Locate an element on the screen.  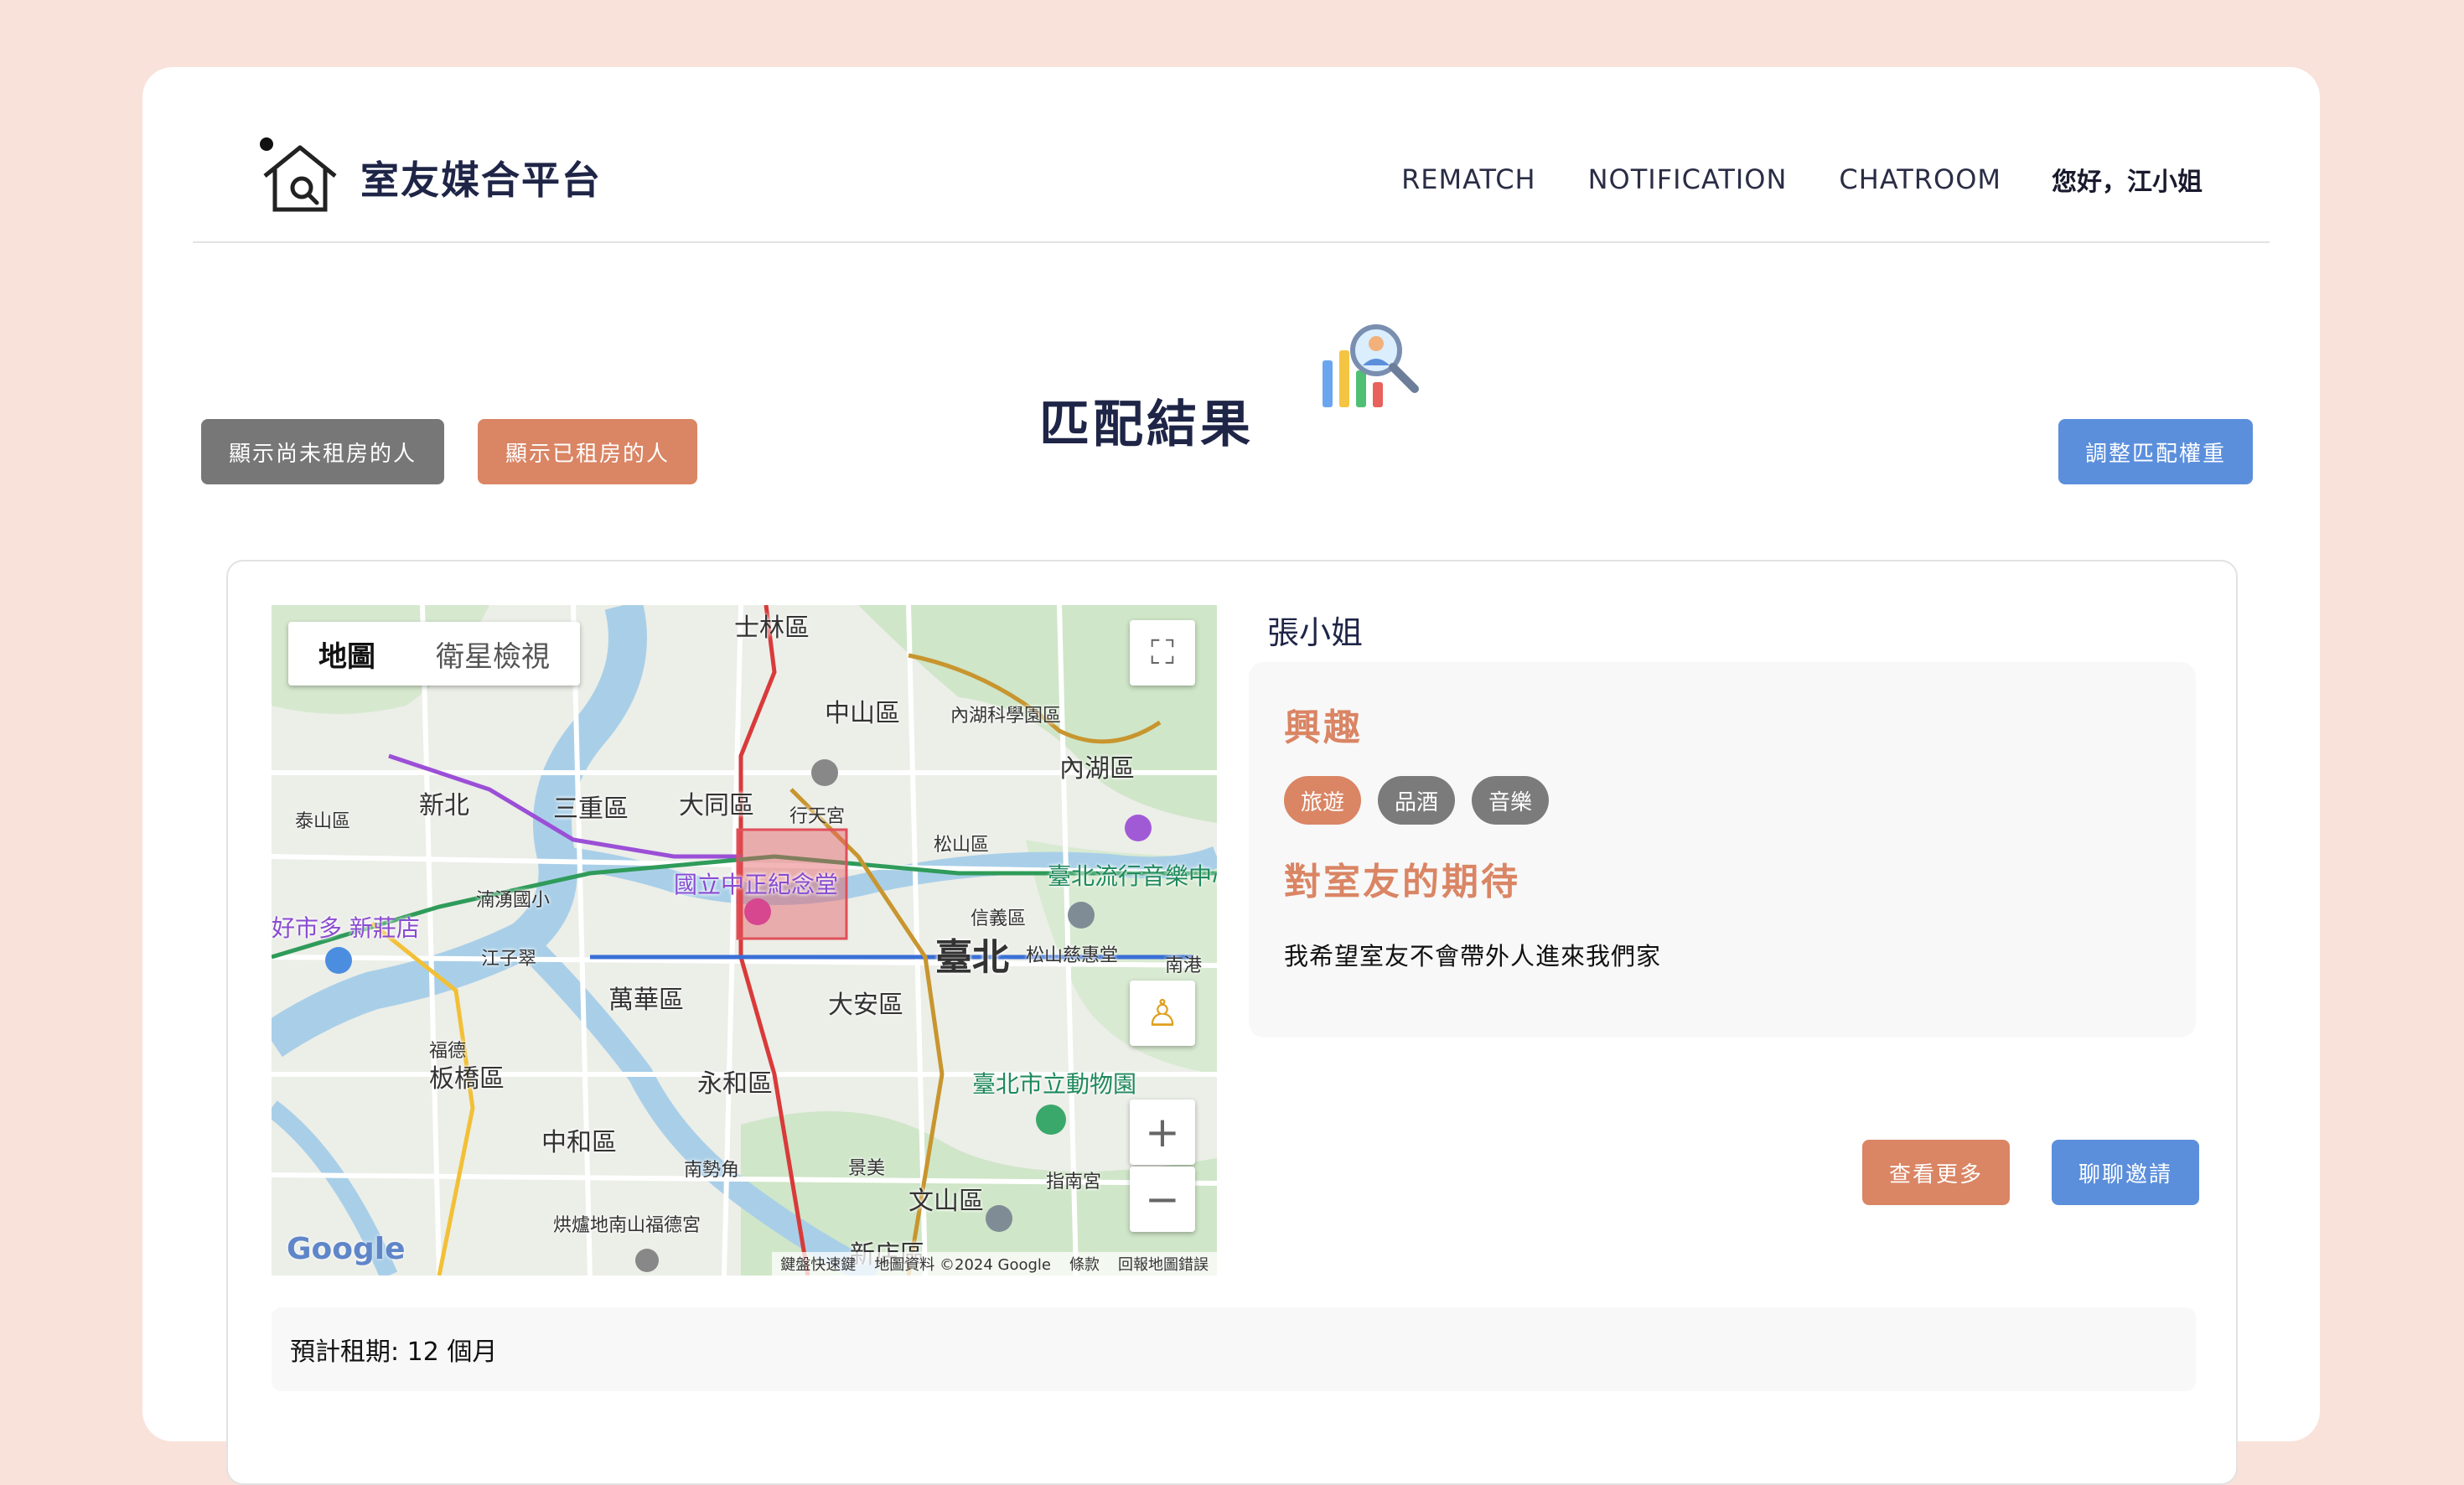
page-title: 匹配結果 is located at coordinates (1146, 425).